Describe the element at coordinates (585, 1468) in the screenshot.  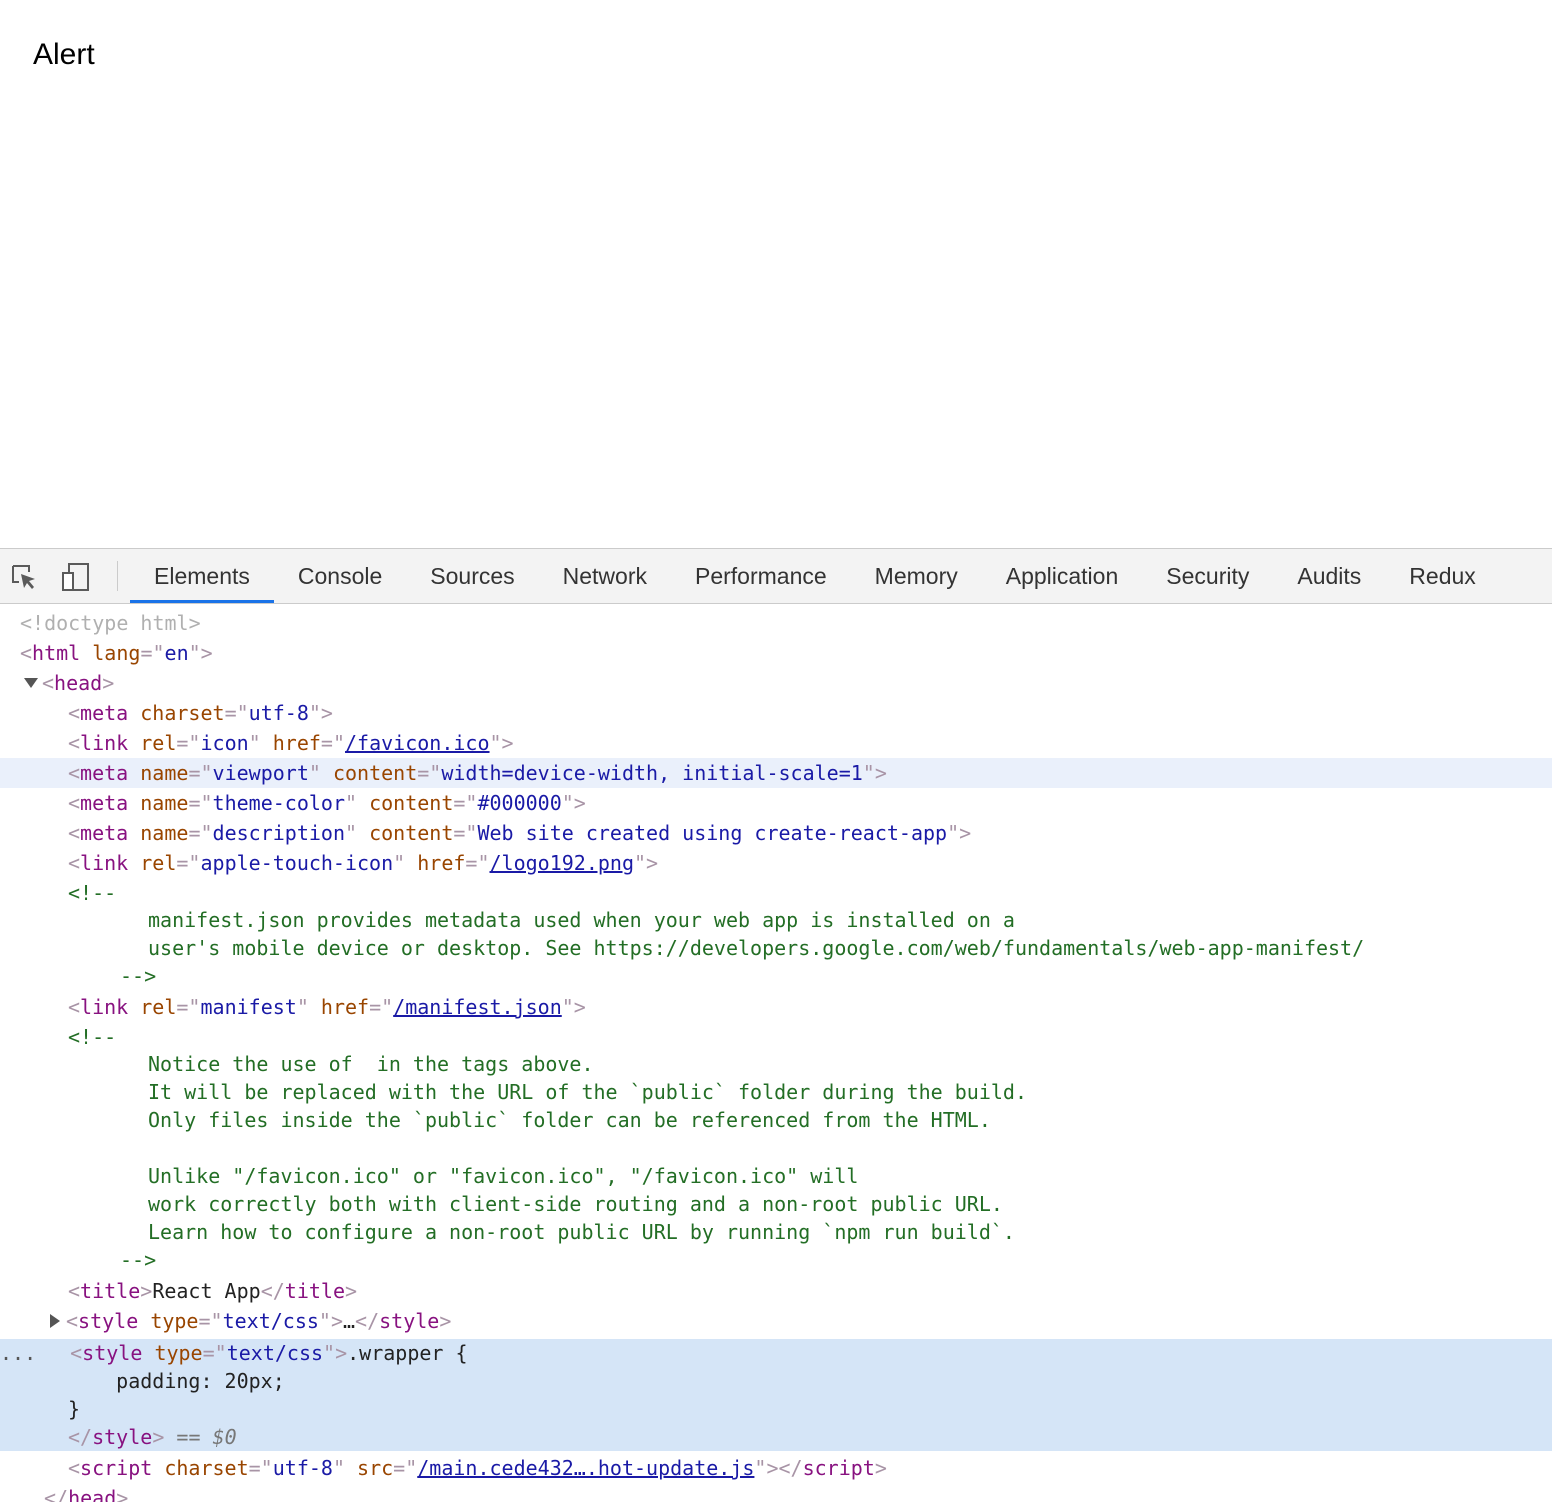
I see `script-src-link: /main.cede432….hot-update.js` at that location.